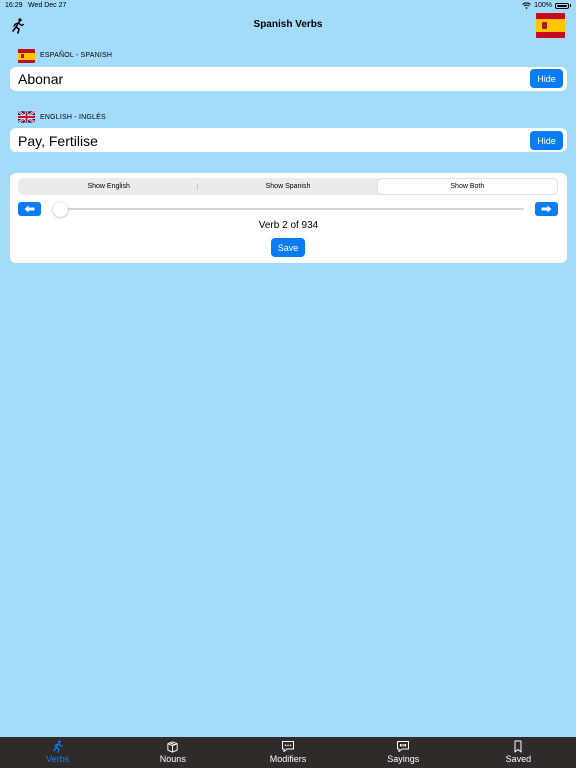  I want to click on battery-percent: 100%, so click(543, 5).